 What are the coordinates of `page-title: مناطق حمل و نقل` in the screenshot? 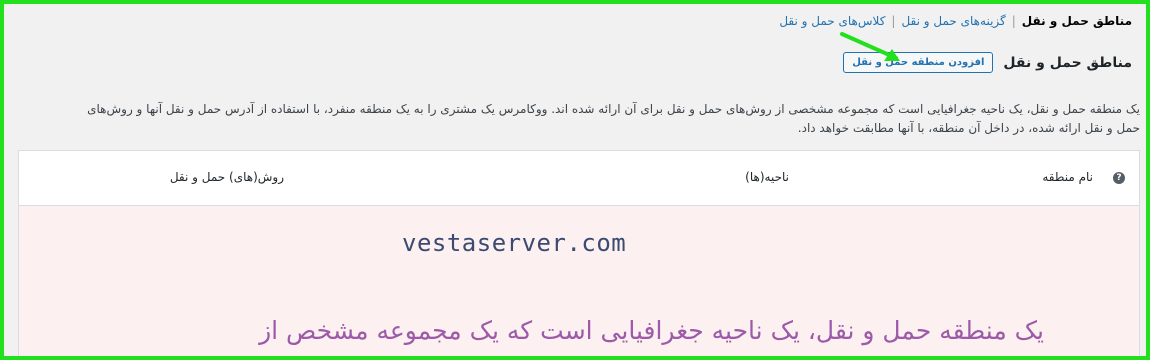 It's located at (1067, 62).